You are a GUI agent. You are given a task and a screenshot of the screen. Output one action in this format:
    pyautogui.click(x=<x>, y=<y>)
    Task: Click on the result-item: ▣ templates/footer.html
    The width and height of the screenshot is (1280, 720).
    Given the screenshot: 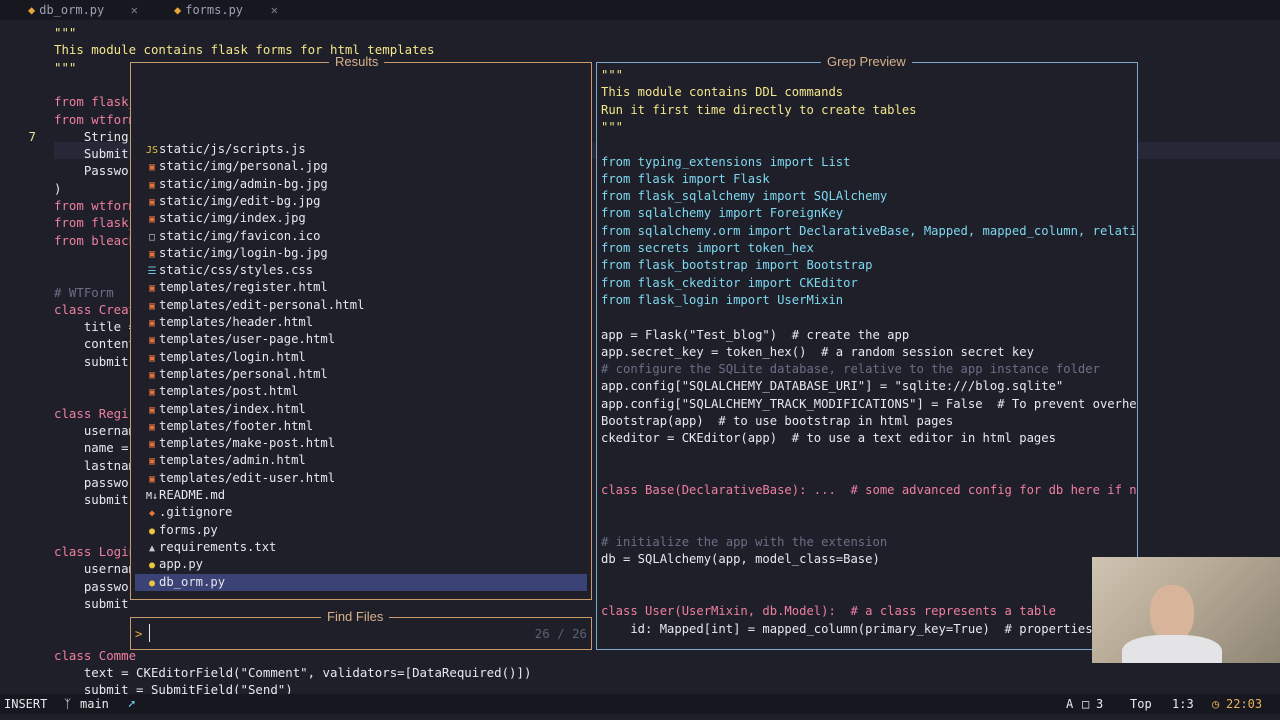 What is the action you would take?
    pyautogui.click(x=229, y=426)
    